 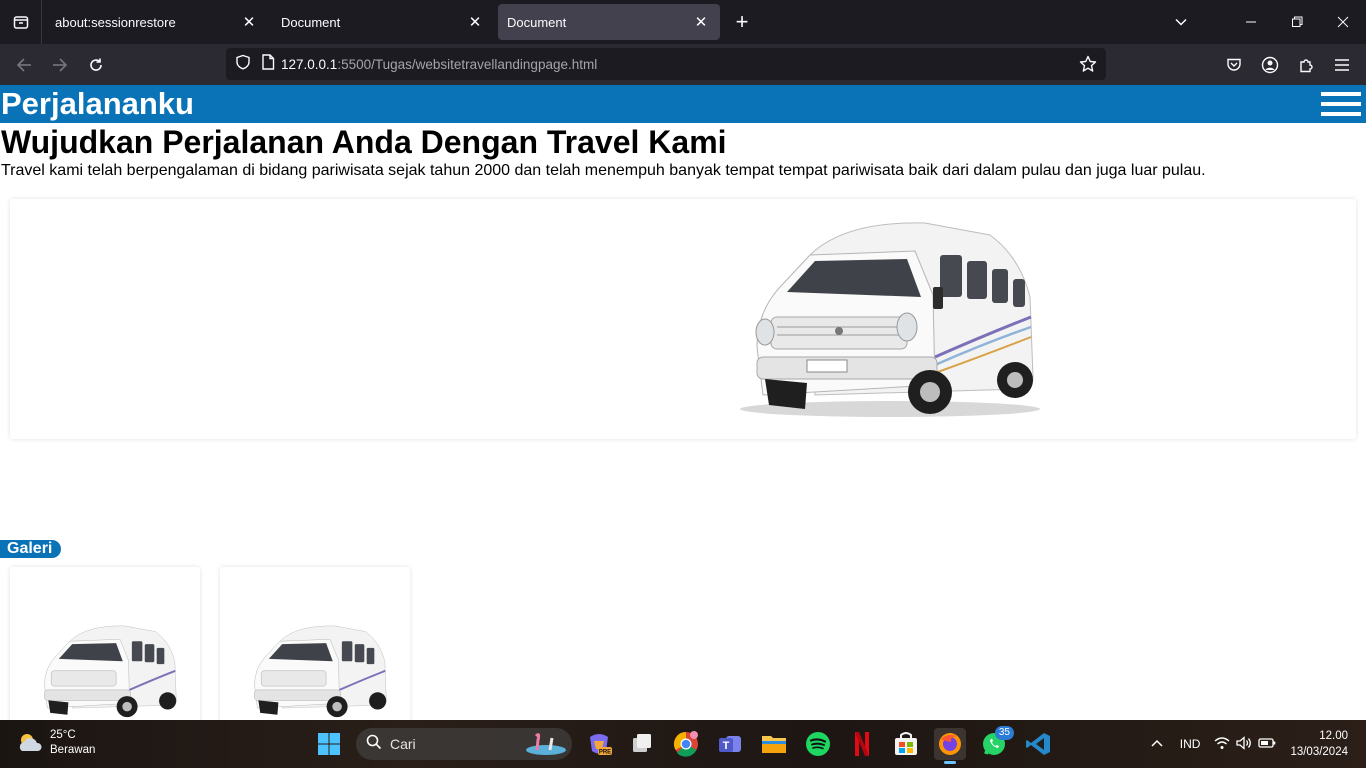 I want to click on language-indicator: IND, so click(x=1190, y=744).